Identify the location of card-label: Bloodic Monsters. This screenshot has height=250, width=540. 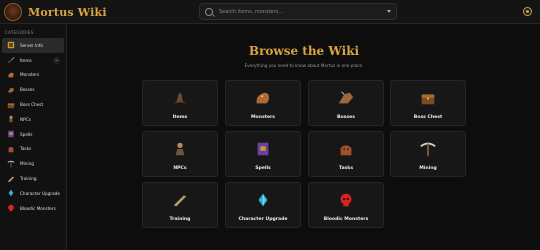
(346, 219).